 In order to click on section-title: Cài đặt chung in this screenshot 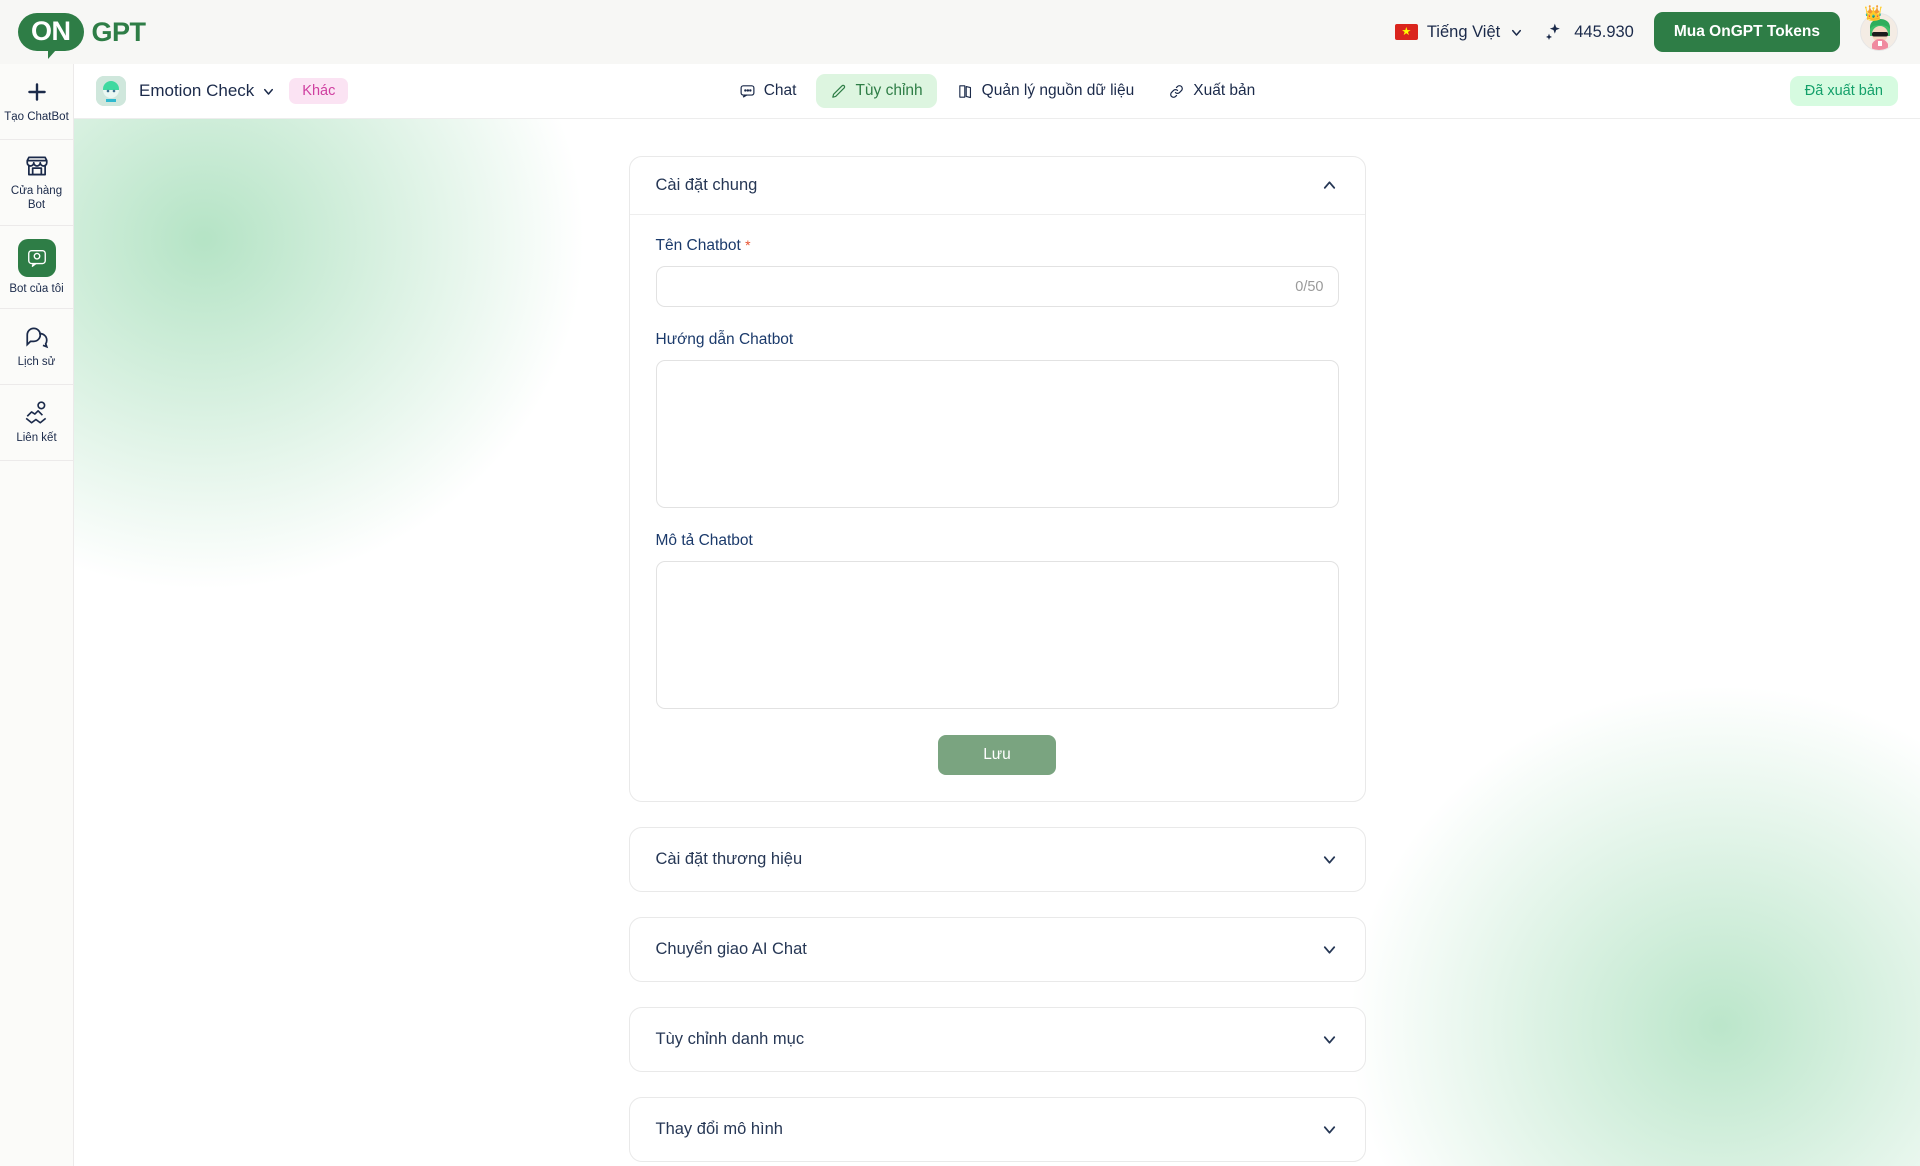, I will do `click(706, 185)`.